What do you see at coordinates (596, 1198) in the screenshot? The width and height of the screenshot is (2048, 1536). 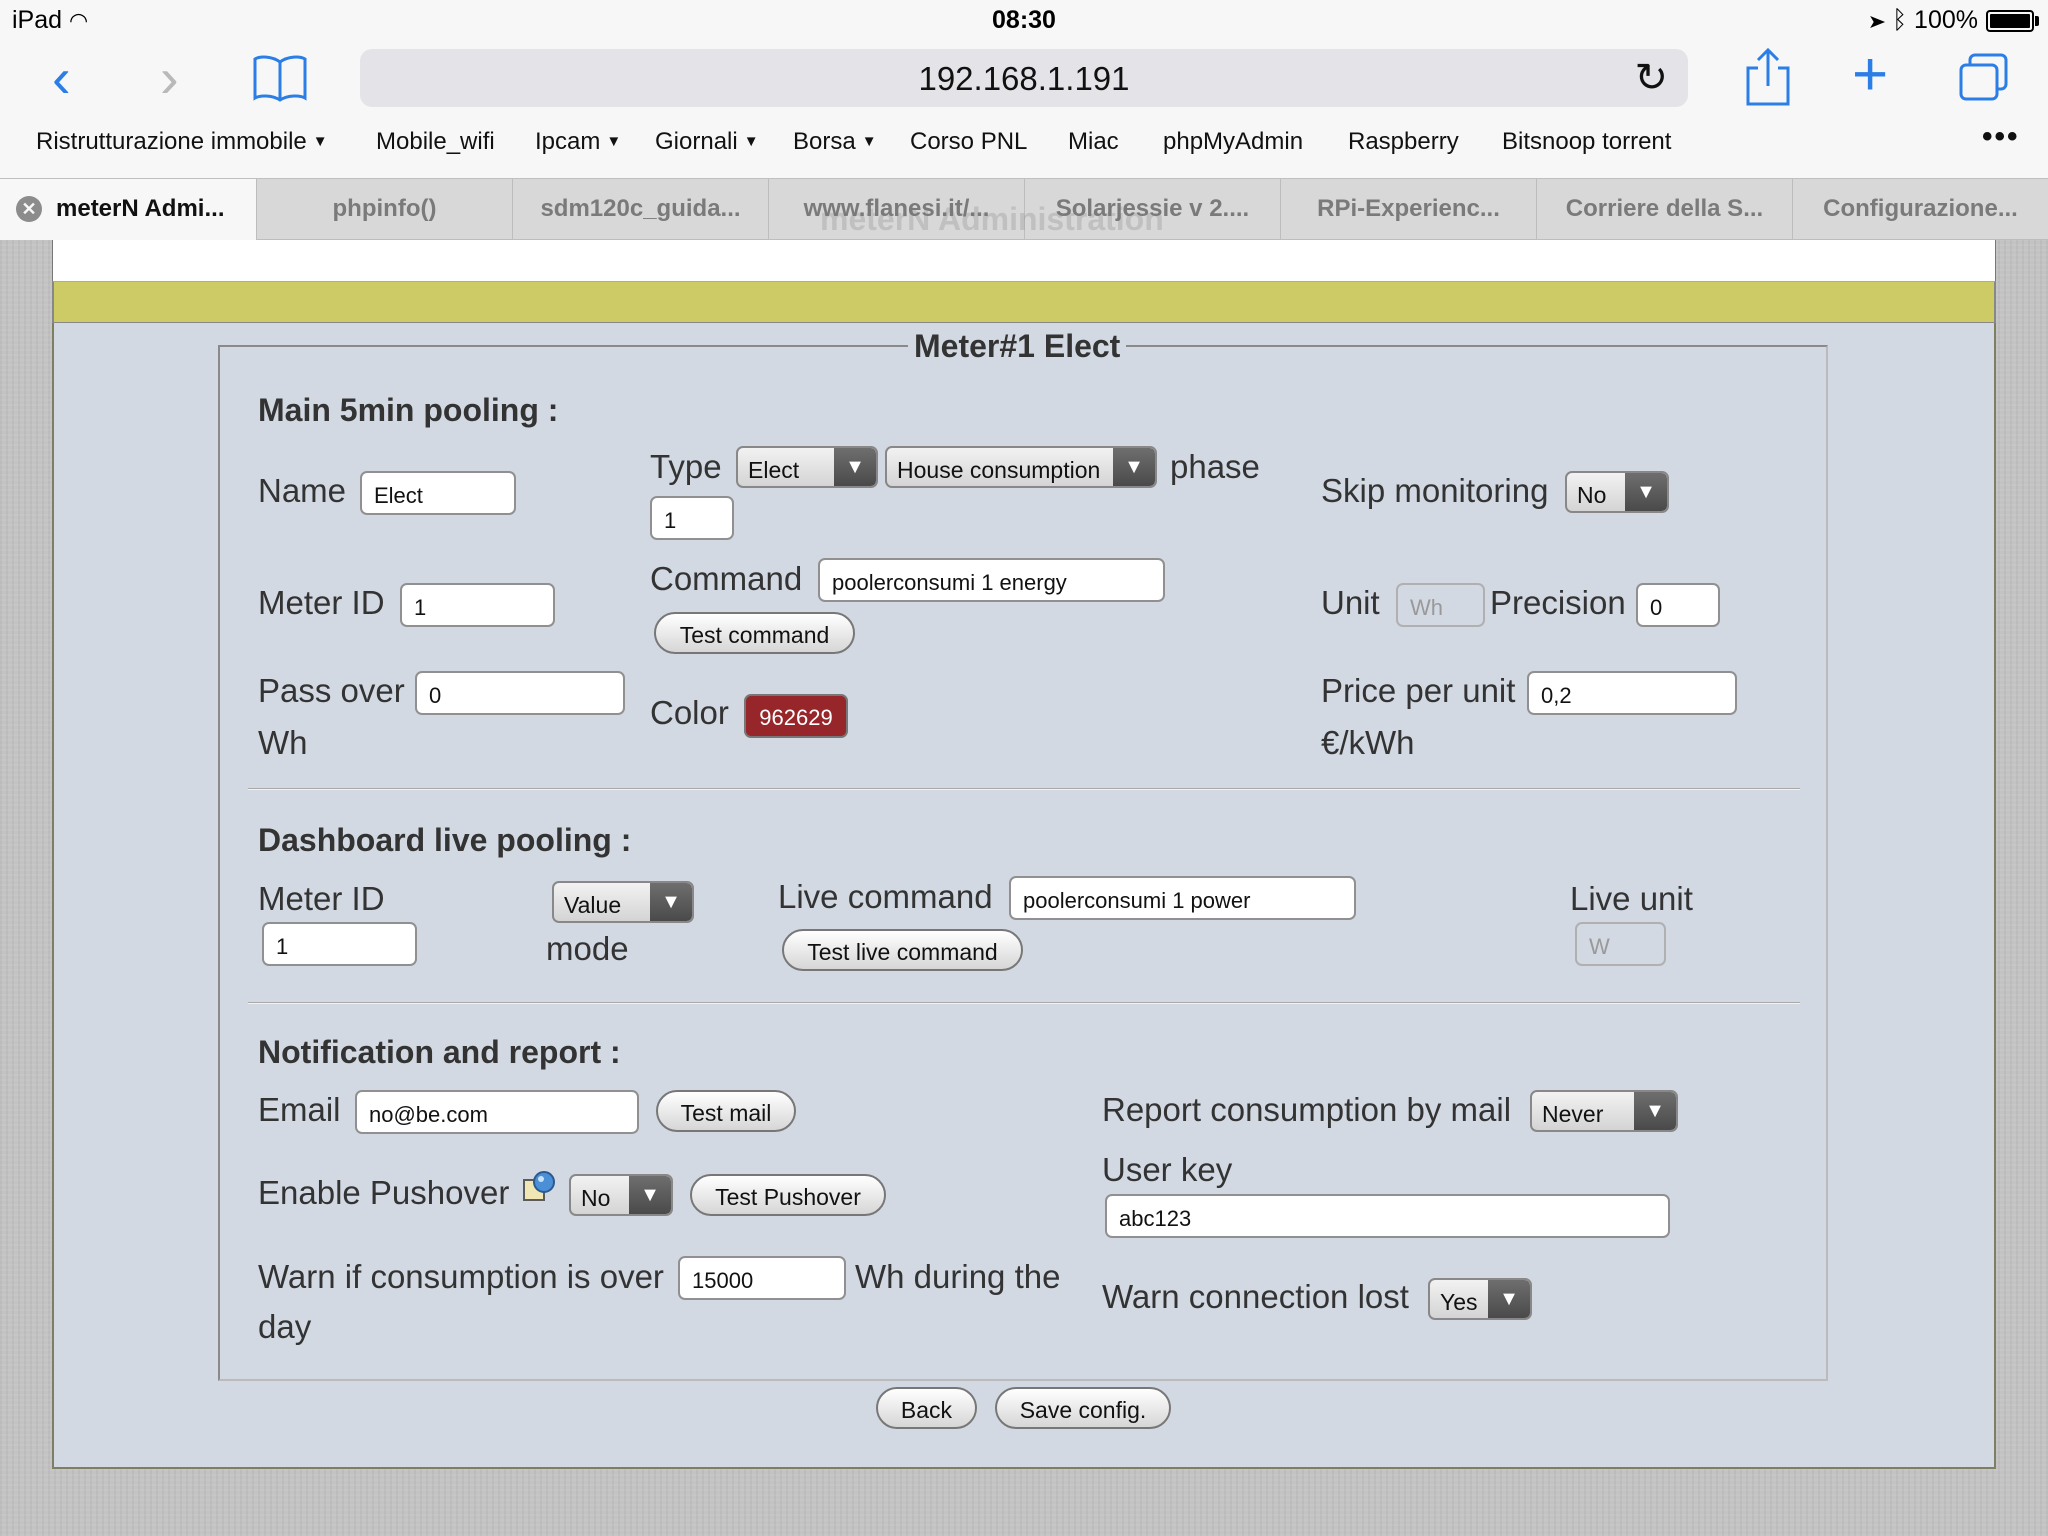 I see `pushover-select-value: No` at bounding box center [596, 1198].